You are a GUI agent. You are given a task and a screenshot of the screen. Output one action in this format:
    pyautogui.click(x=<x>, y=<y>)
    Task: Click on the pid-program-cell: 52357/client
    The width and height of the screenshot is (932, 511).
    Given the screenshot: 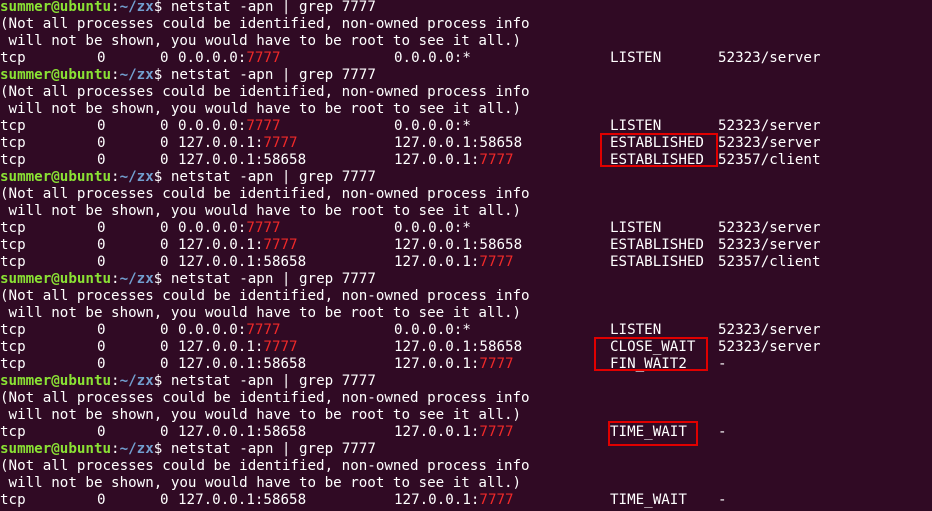 What is the action you would take?
    pyautogui.click(x=769, y=160)
    